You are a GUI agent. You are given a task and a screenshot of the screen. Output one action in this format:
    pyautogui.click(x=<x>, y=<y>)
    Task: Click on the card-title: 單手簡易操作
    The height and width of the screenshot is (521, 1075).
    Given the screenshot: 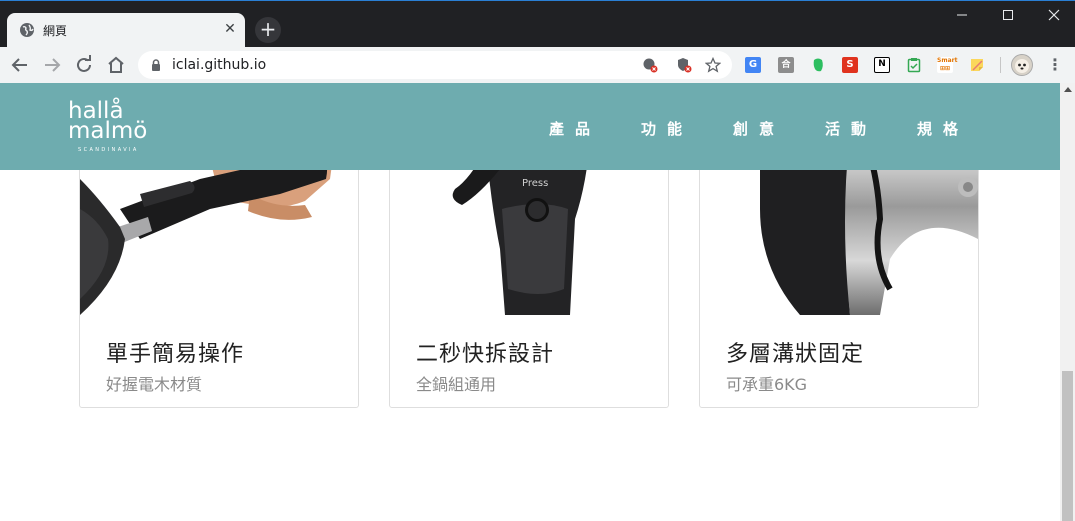 What is the action you would take?
    pyautogui.click(x=175, y=354)
    